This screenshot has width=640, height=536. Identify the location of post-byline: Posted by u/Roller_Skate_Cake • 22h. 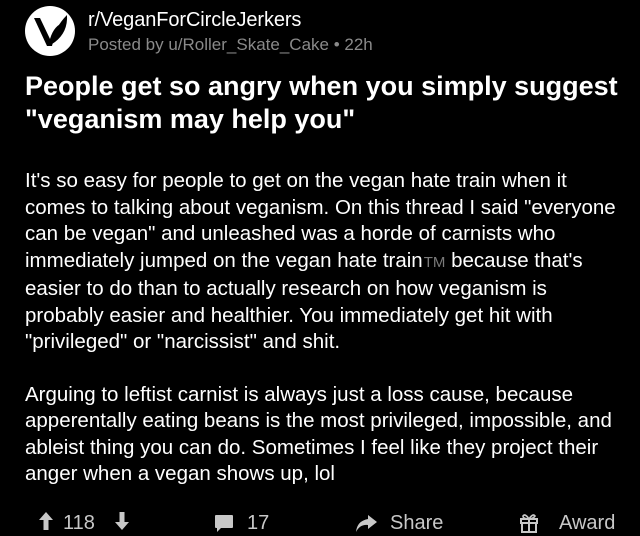
(230, 44).